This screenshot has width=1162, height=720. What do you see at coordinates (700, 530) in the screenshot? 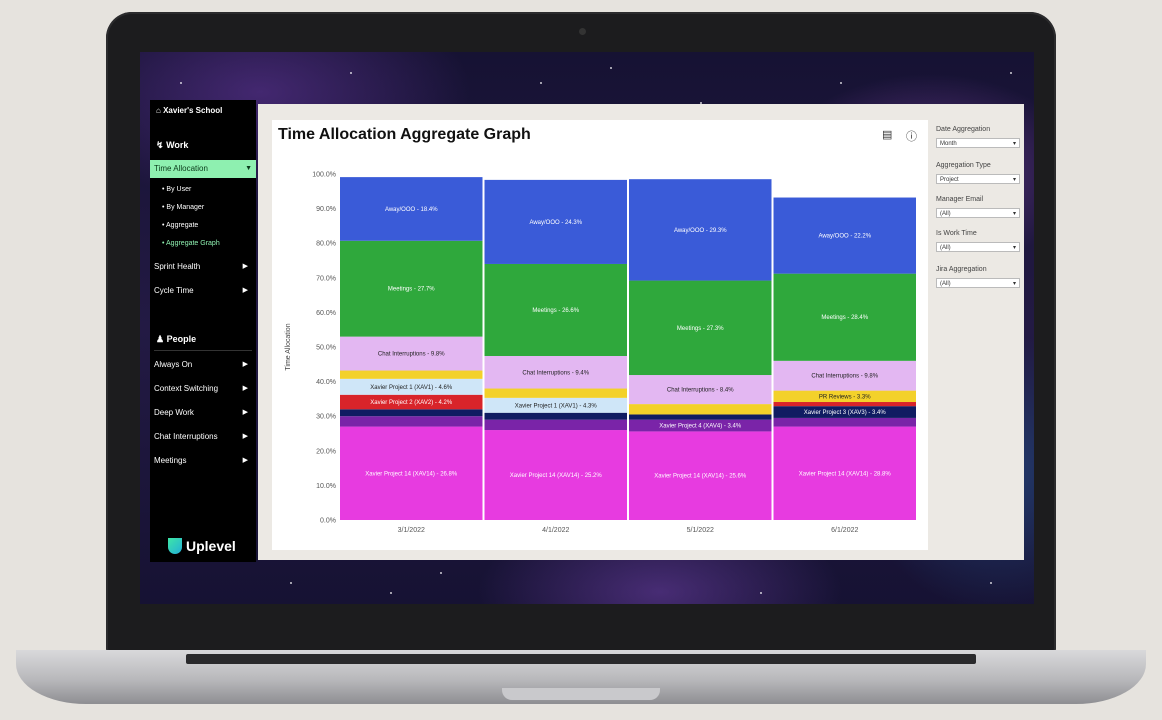
I see `x-tick-label: 5/1/2022` at bounding box center [700, 530].